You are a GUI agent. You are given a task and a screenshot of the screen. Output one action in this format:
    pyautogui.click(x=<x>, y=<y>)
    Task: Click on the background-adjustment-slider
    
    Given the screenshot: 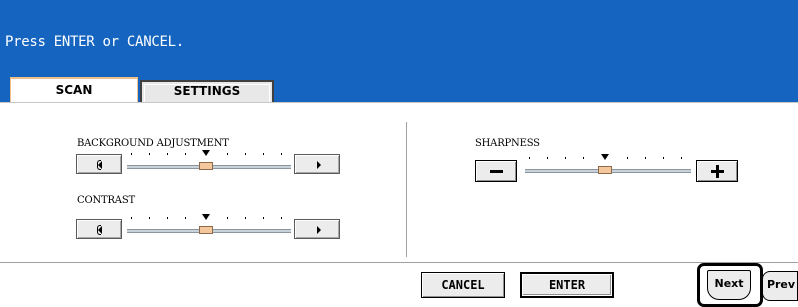 What is the action you would take?
    pyautogui.click(x=209, y=160)
    